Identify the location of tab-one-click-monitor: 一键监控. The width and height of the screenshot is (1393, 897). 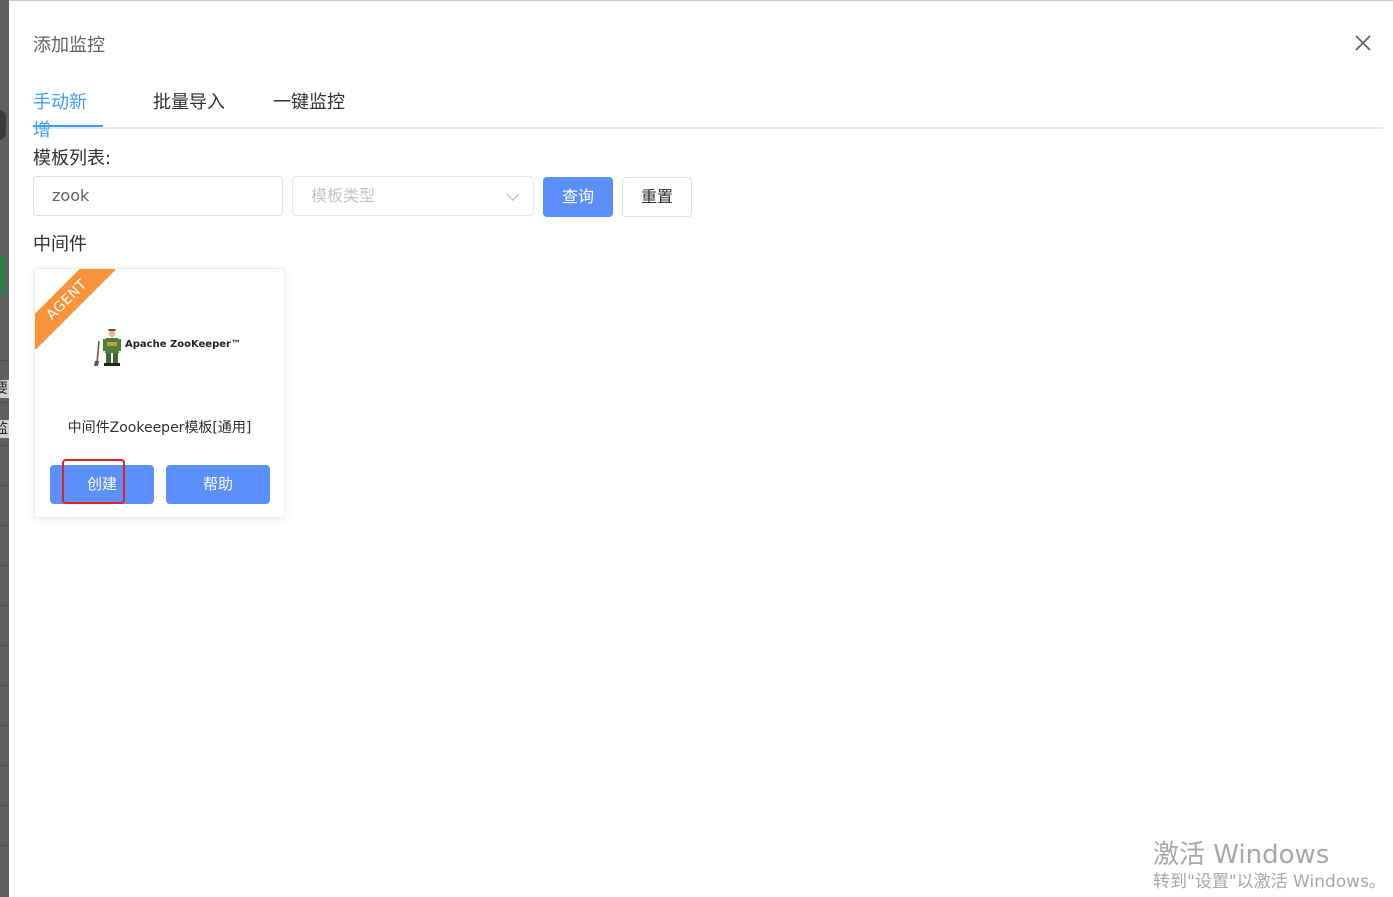
(309, 108).